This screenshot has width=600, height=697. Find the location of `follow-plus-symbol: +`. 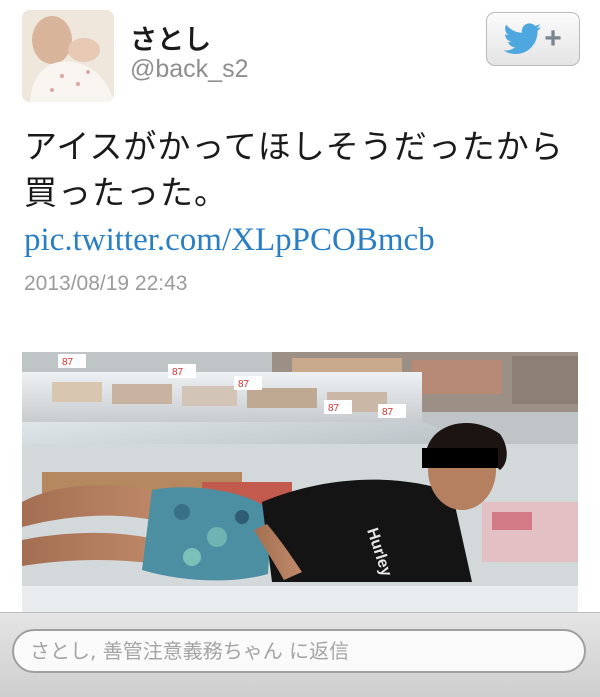

follow-plus-symbol: + is located at coordinates (553, 38).